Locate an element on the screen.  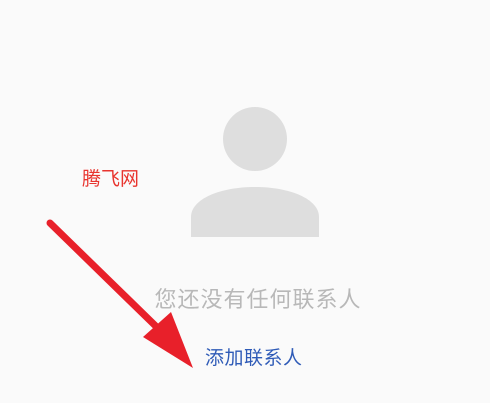
empty-state-message: 您还没有任何联系人 is located at coordinates (258, 300).